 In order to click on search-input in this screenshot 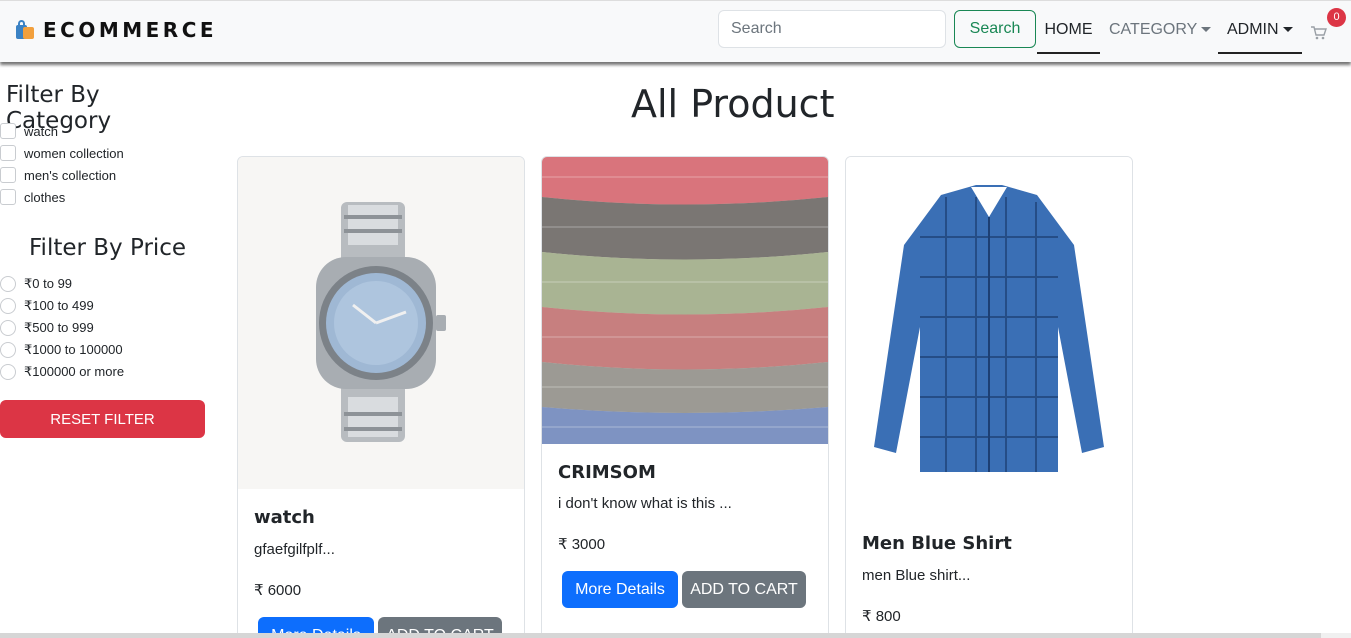, I will do `click(832, 29)`.